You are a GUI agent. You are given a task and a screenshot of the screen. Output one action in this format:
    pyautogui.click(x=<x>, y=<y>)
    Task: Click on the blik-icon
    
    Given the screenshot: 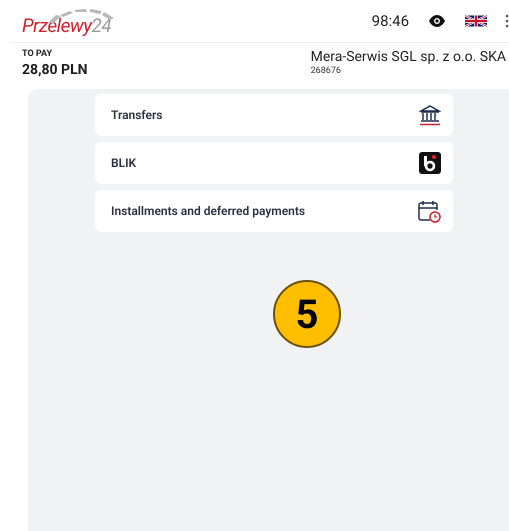 What is the action you would take?
    pyautogui.click(x=430, y=163)
    